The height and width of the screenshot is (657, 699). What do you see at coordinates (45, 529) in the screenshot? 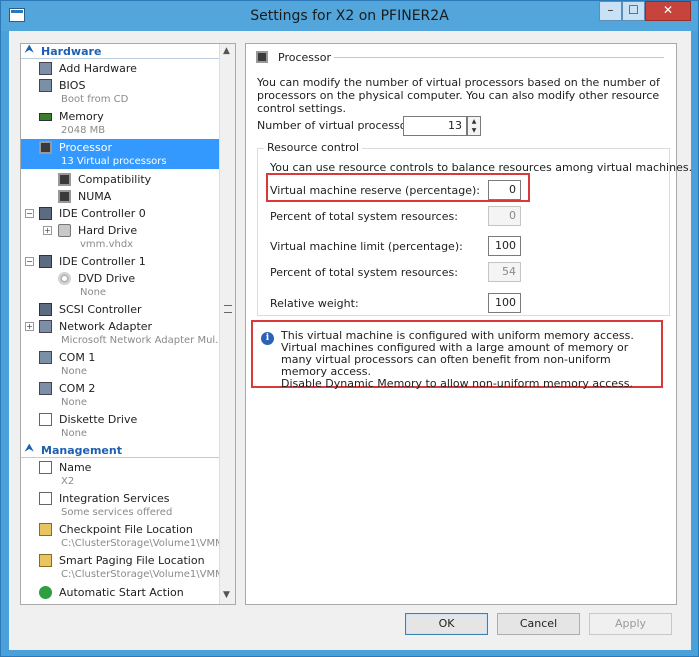
I see `checkpoint-icon` at bounding box center [45, 529].